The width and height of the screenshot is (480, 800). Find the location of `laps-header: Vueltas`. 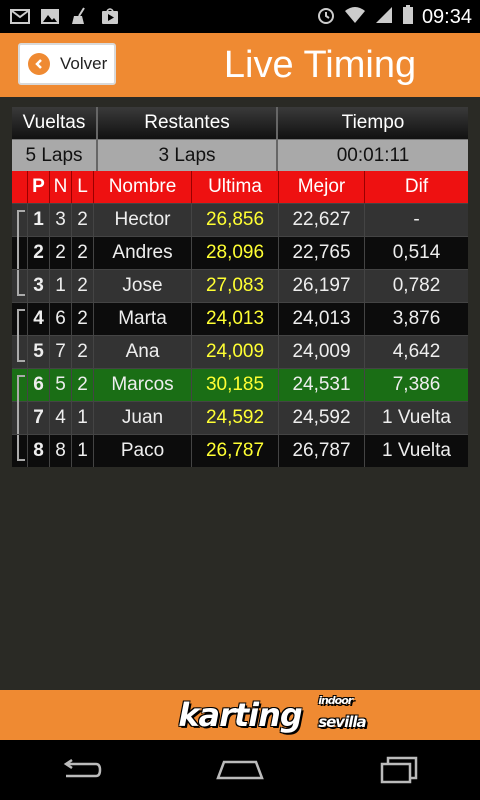

laps-header: Vueltas is located at coordinates (55, 123).